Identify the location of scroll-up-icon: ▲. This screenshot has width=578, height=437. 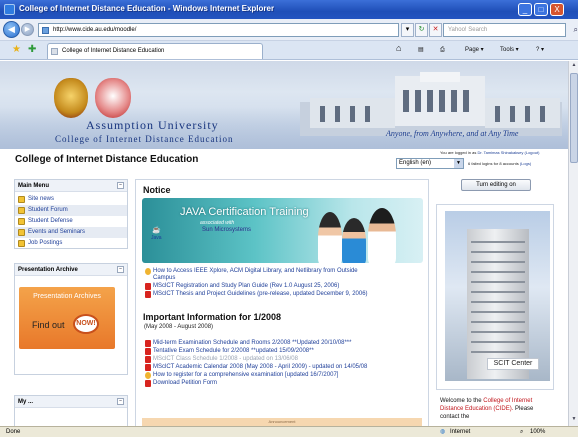
(574, 66).